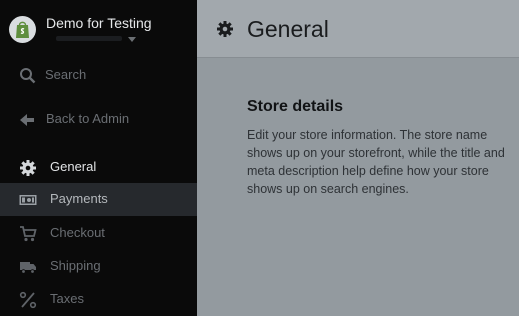  I want to click on payments-icon, so click(28, 200).